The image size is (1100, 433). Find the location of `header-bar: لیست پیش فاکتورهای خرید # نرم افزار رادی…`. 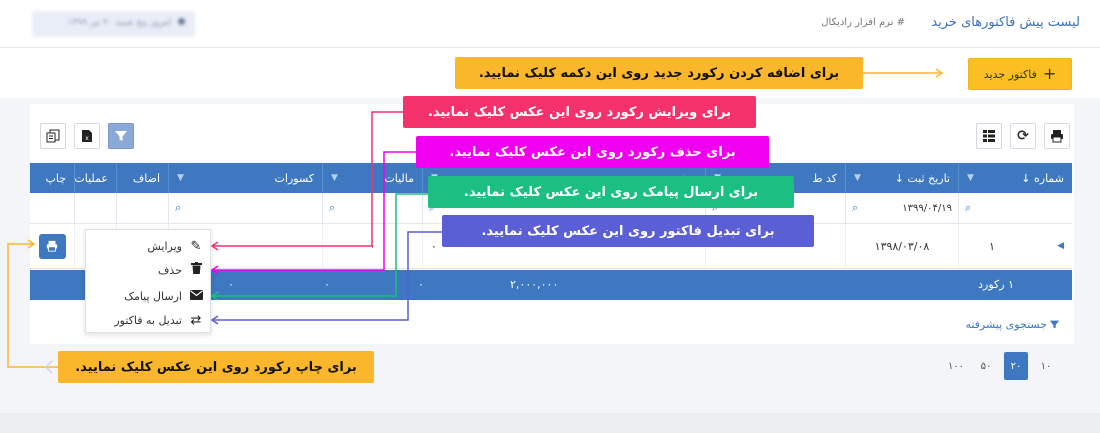

header-bar: لیست پیش فاکتورهای خرید # نرم افزار رادی… is located at coordinates (550, 24).